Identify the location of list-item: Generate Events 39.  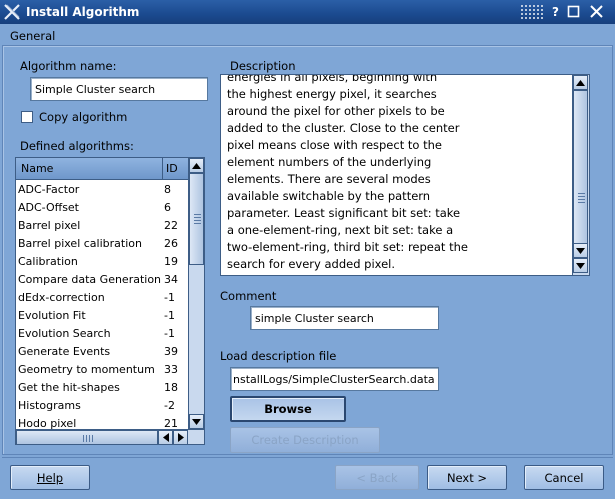
(102, 352).